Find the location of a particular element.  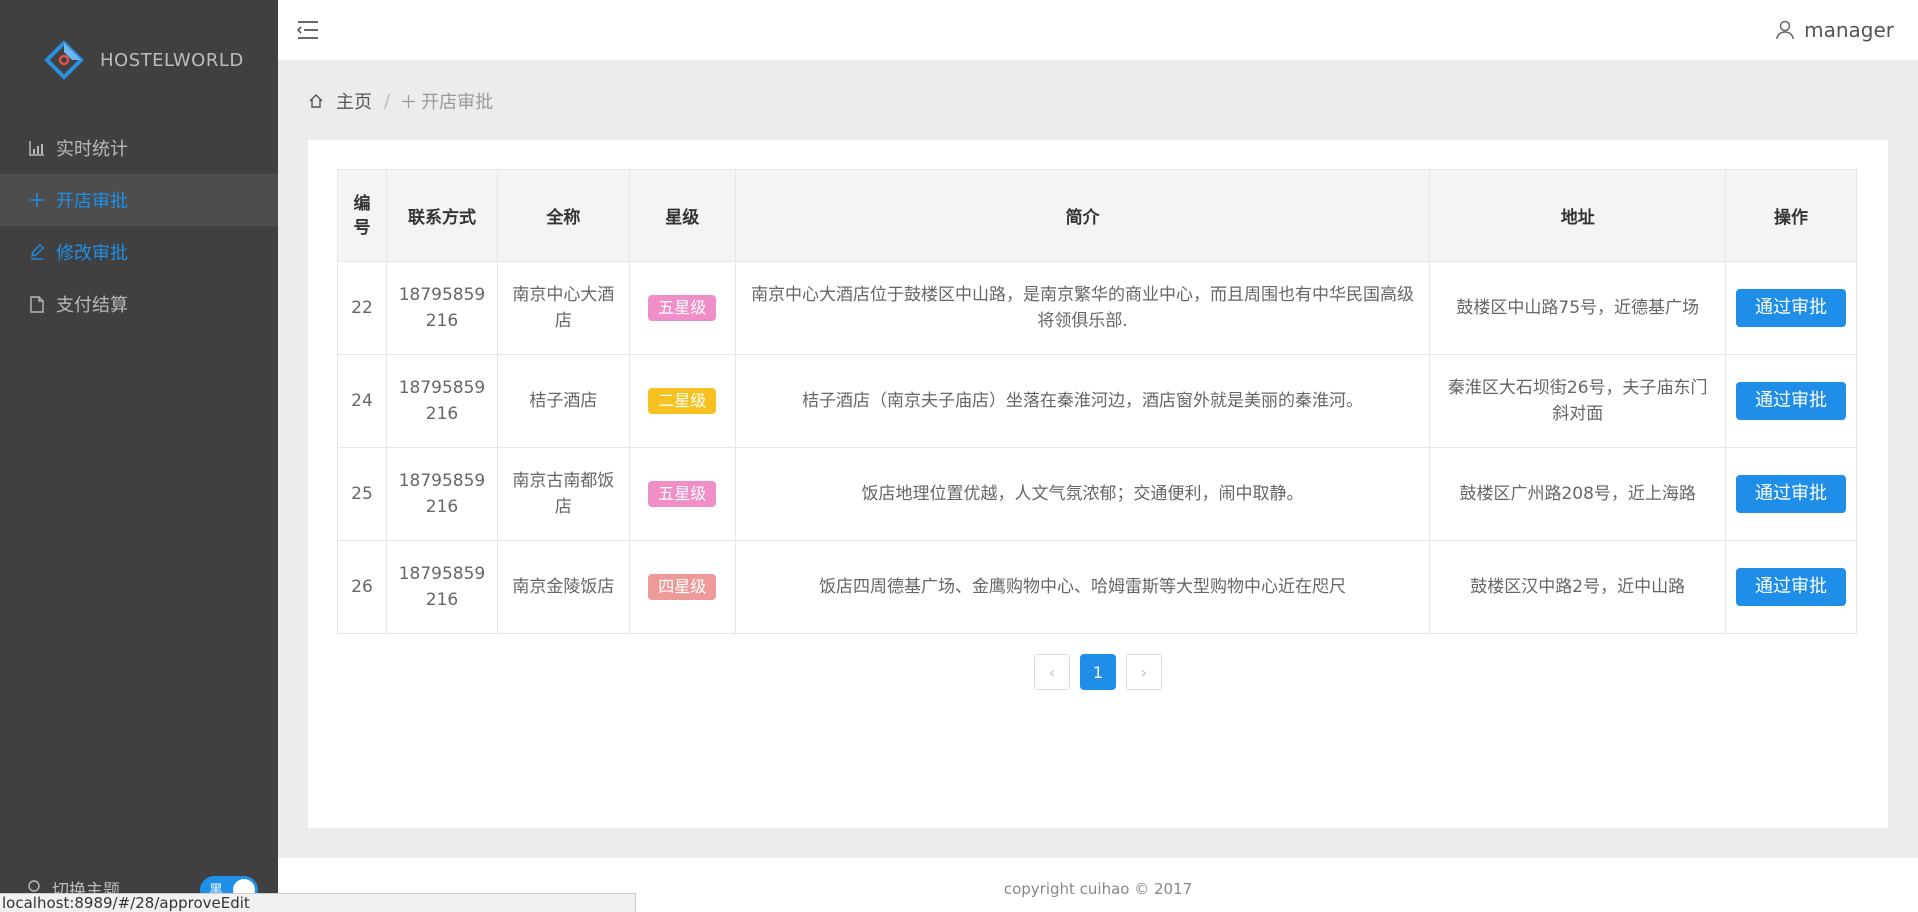

file-icon is located at coordinates (37, 304).